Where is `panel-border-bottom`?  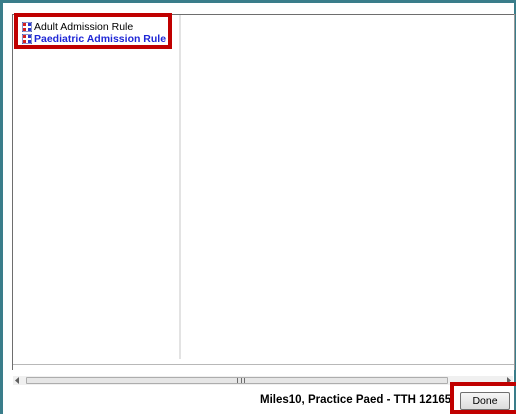 panel-border-bottom is located at coordinates (263, 364).